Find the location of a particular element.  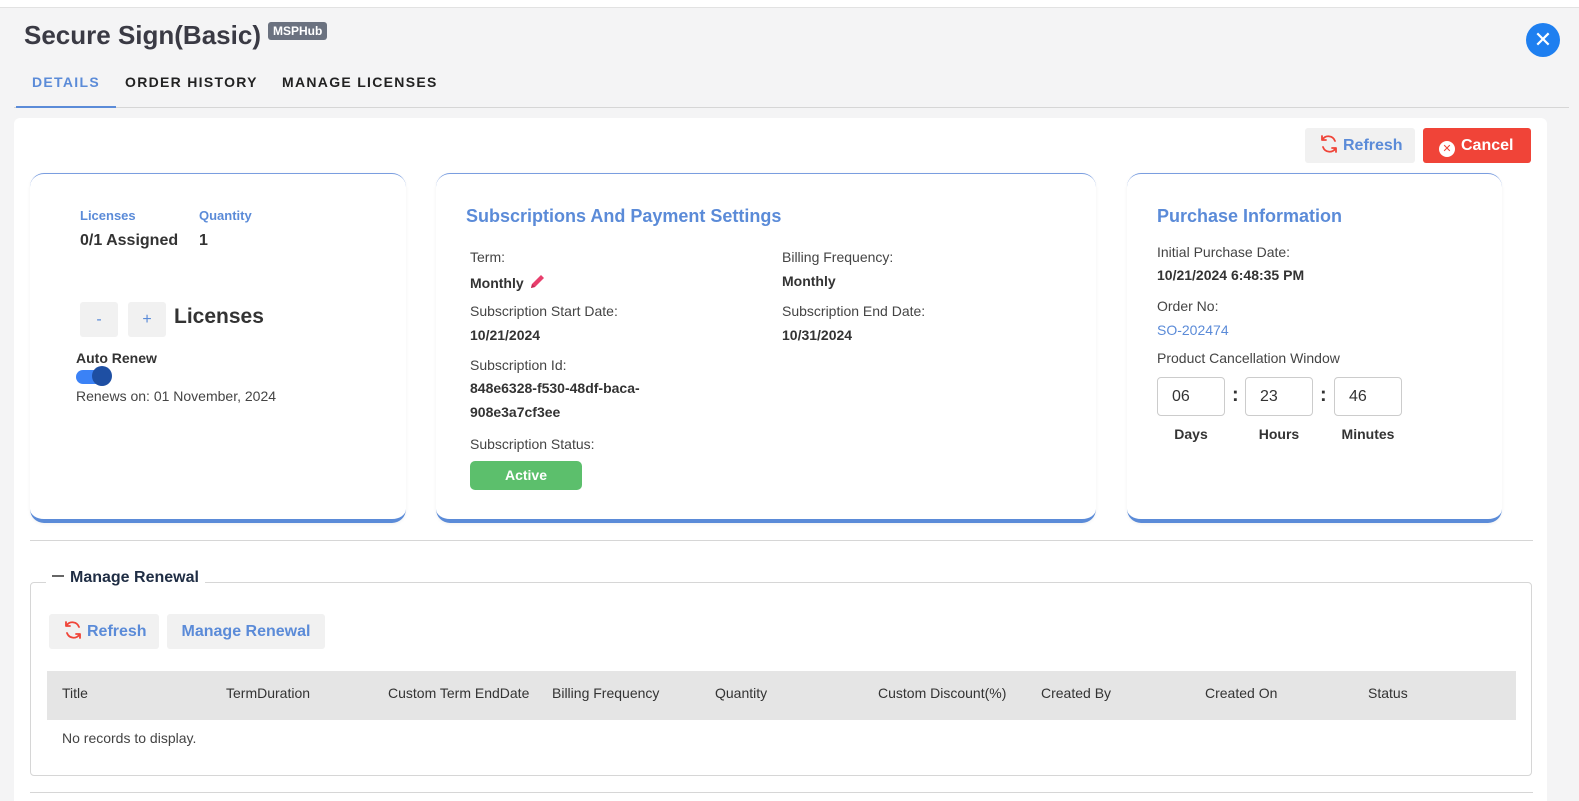

subscription-id-label: Subscription Id: is located at coordinates (518, 365).